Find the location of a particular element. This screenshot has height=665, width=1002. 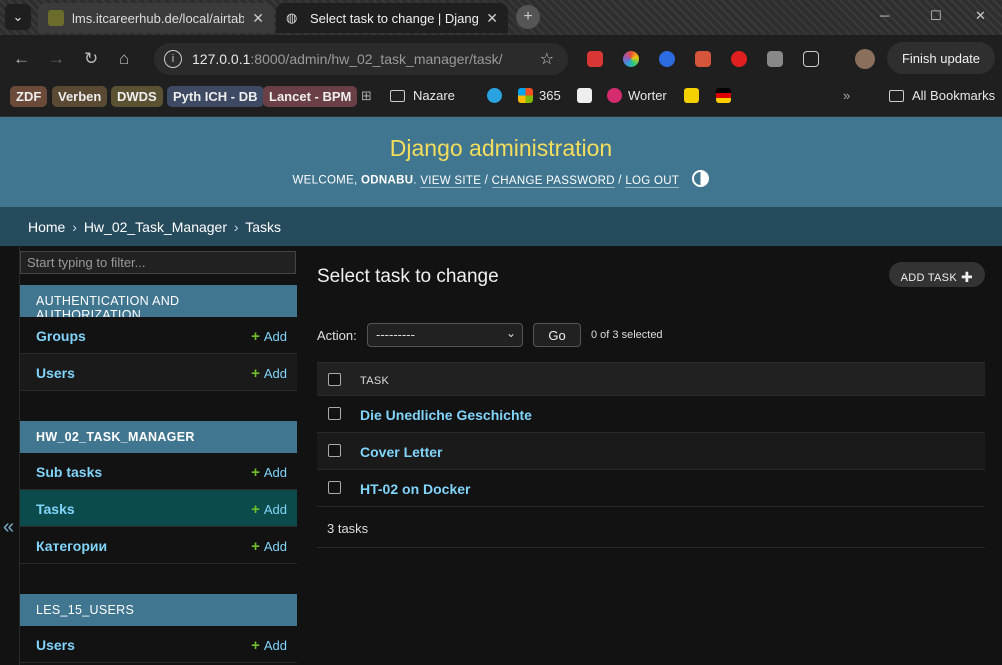

table-row: HT-02 on Docker is located at coordinates (651, 488).